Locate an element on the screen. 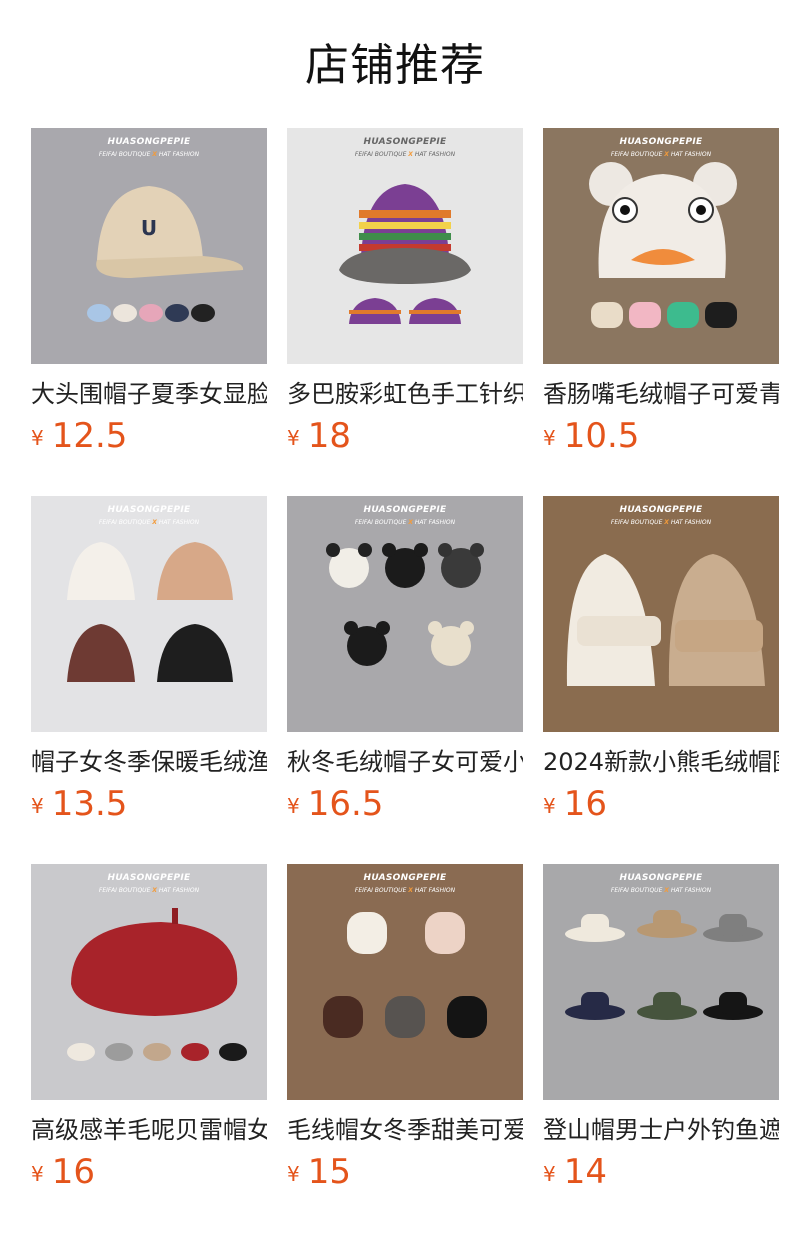 The height and width of the screenshot is (1234, 790). price-amount: 16.5 is located at coordinates (345, 804).